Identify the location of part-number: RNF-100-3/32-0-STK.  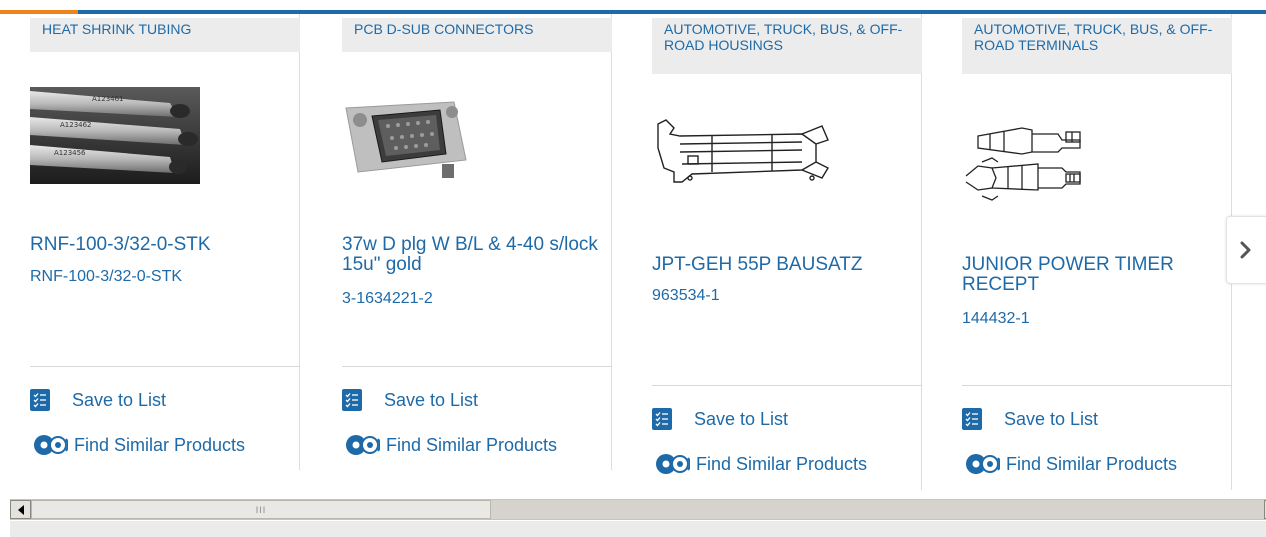
(106, 277).